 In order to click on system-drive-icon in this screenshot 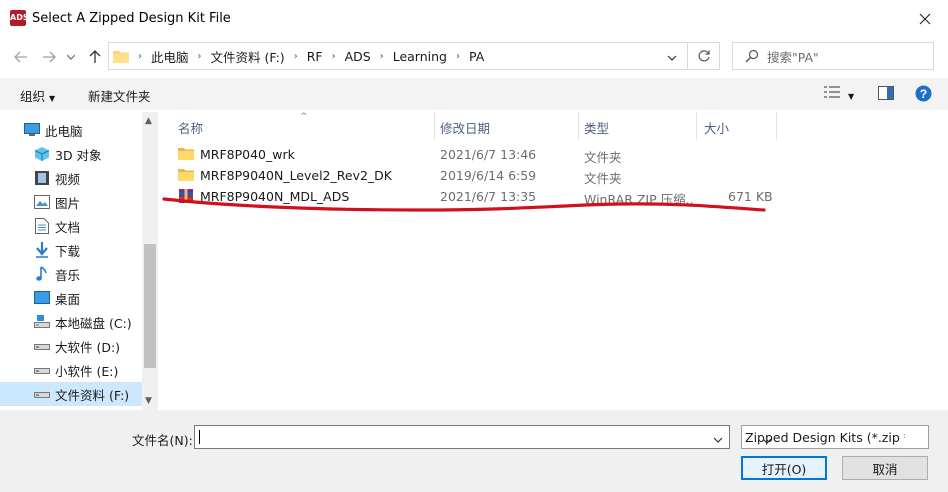, I will do `click(42, 322)`.